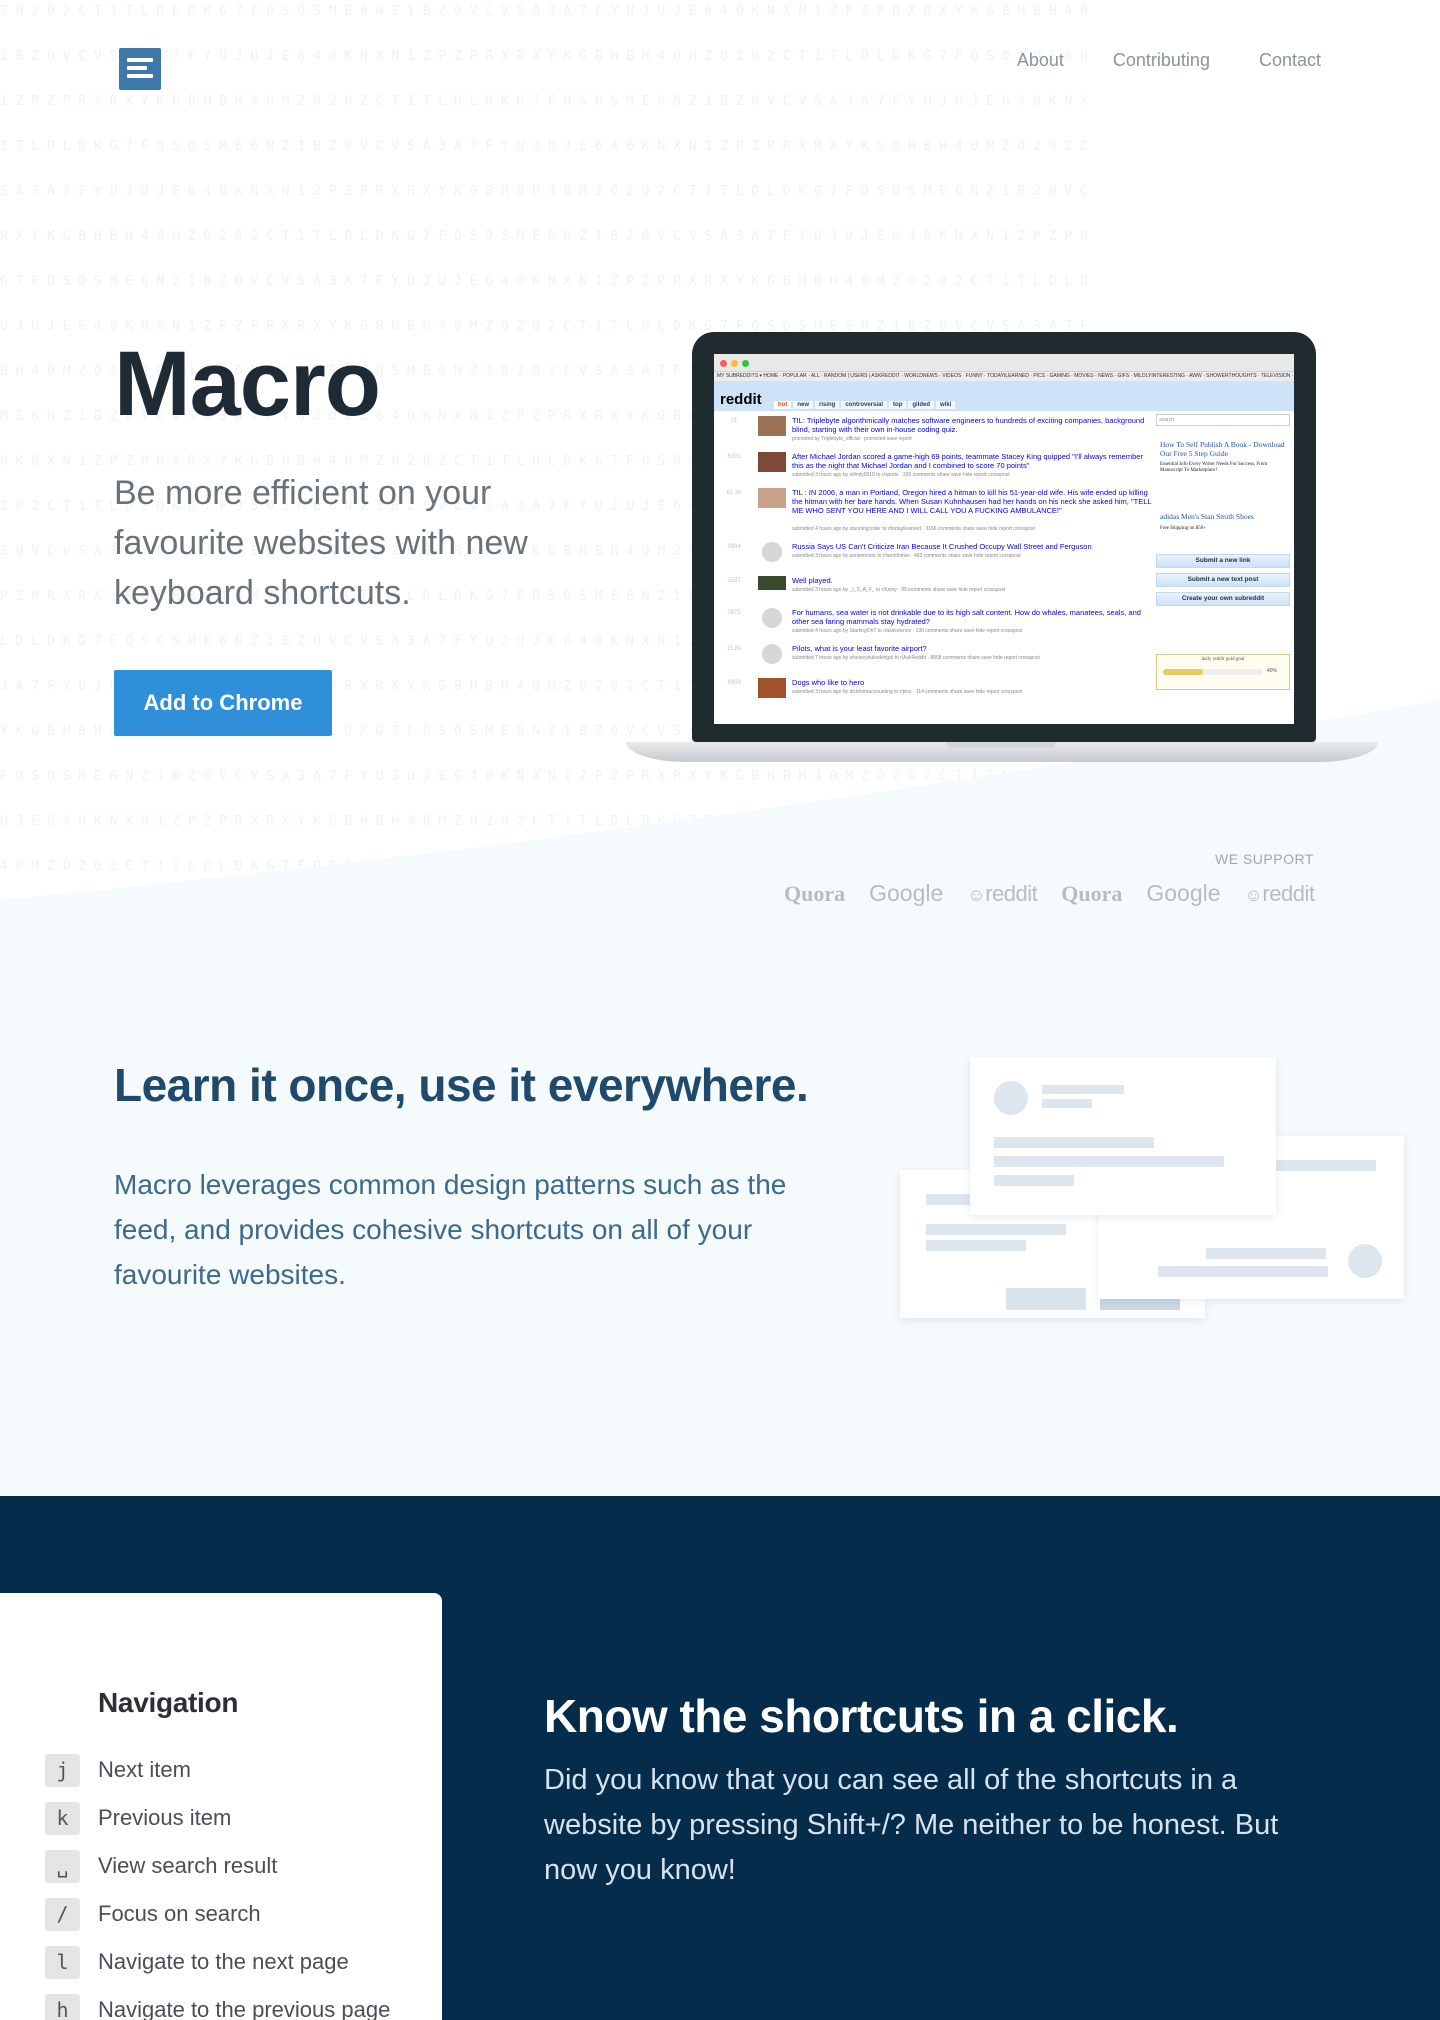 The image size is (1440, 2020). I want to click on shortcut-description: Previous item, so click(165, 1817).